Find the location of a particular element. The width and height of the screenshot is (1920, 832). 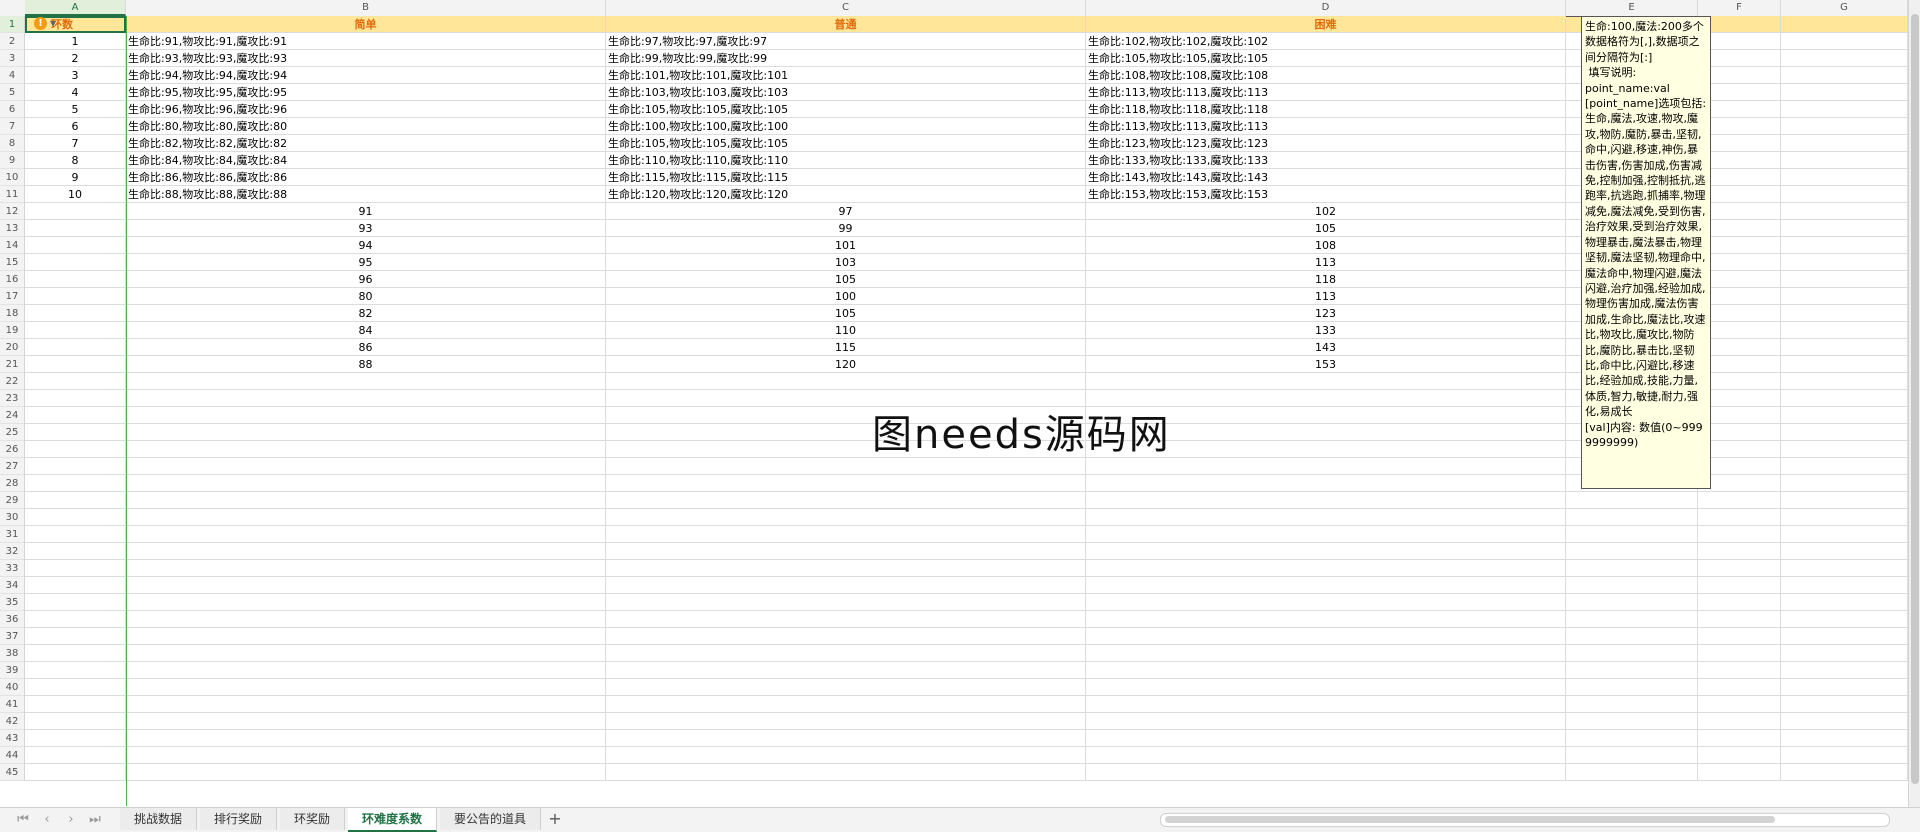

cell-b: 生命比:84,物攻比:84,魔攻比:84 is located at coordinates (366, 160).